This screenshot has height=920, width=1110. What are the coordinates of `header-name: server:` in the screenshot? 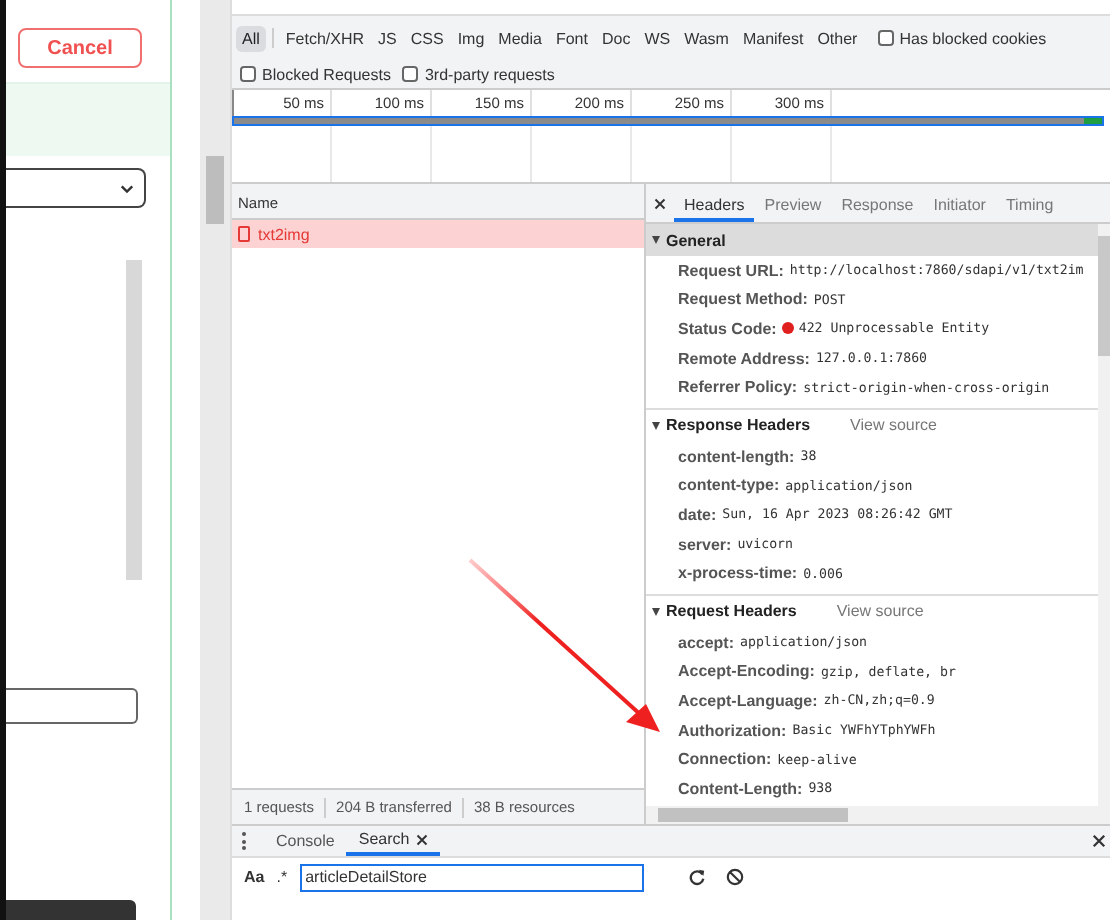 It's located at (705, 544).